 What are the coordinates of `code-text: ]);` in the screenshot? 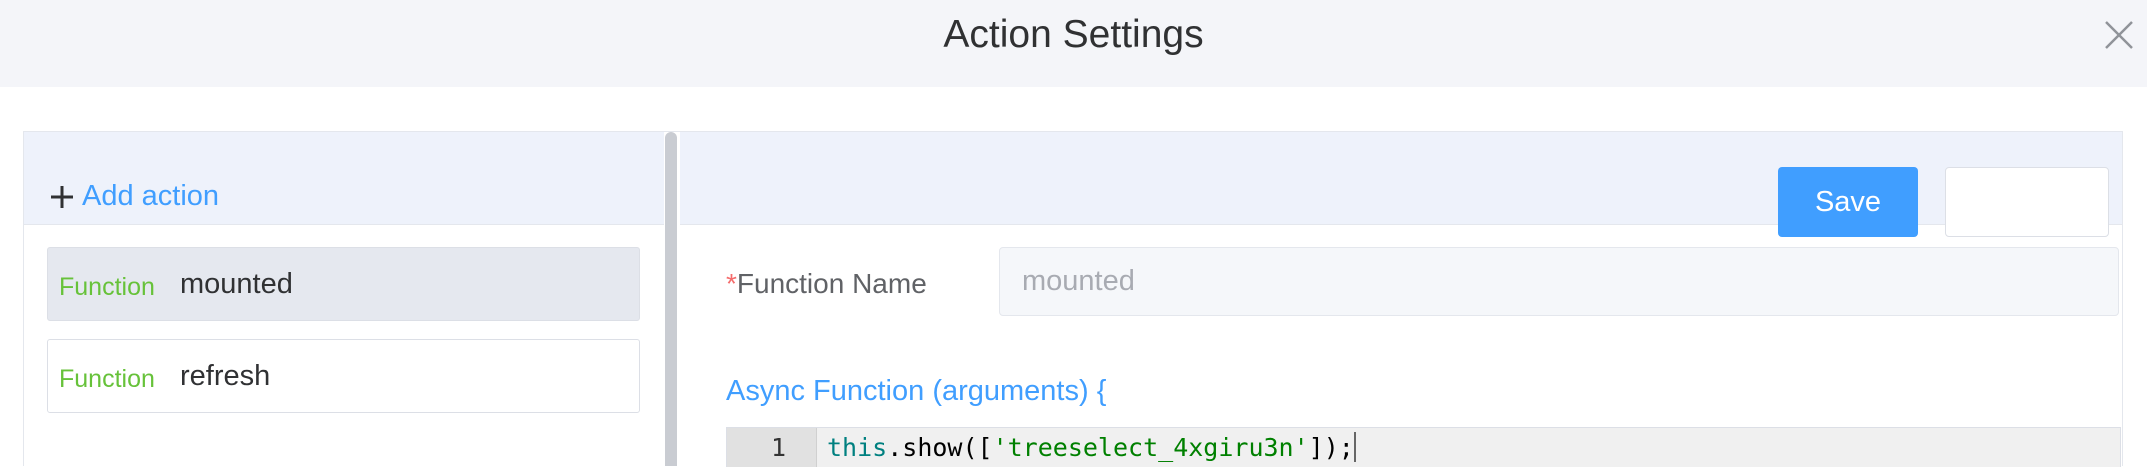 It's located at (1331, 447).